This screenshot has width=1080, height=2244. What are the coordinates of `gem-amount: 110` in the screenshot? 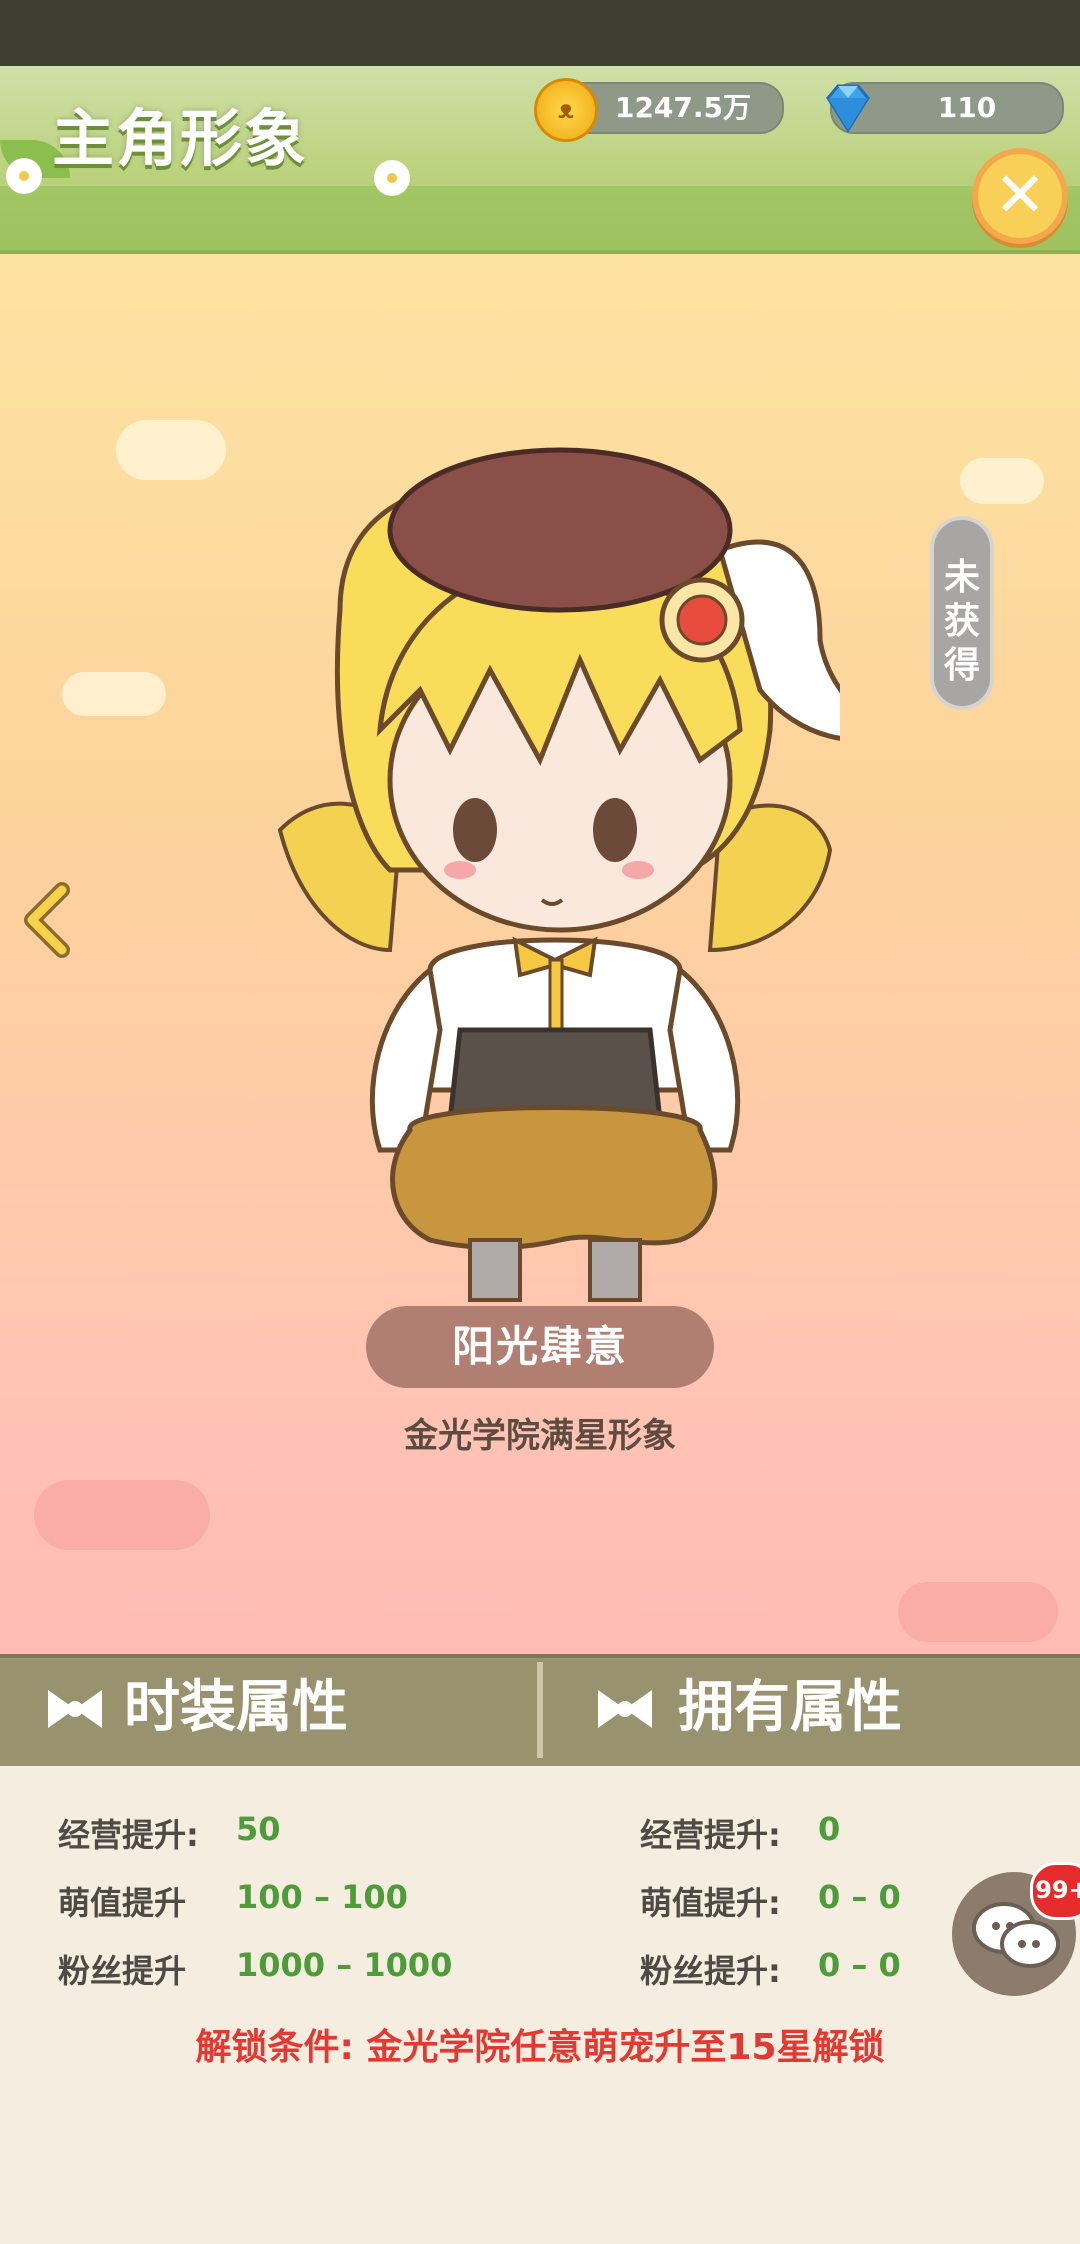 It's located at (967, 107).